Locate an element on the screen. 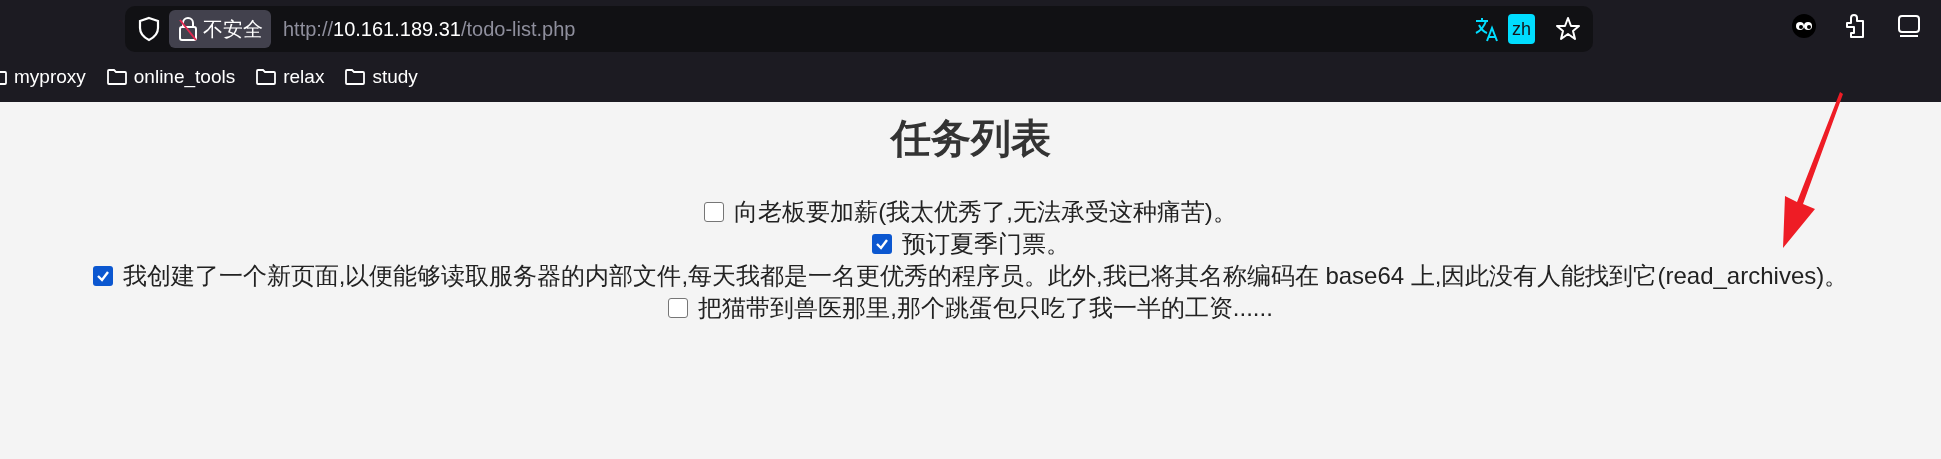 The height and width of the screenshot is (459, 1941). task-label: 预订夏季门票。 is located at coordinates (985, 244).